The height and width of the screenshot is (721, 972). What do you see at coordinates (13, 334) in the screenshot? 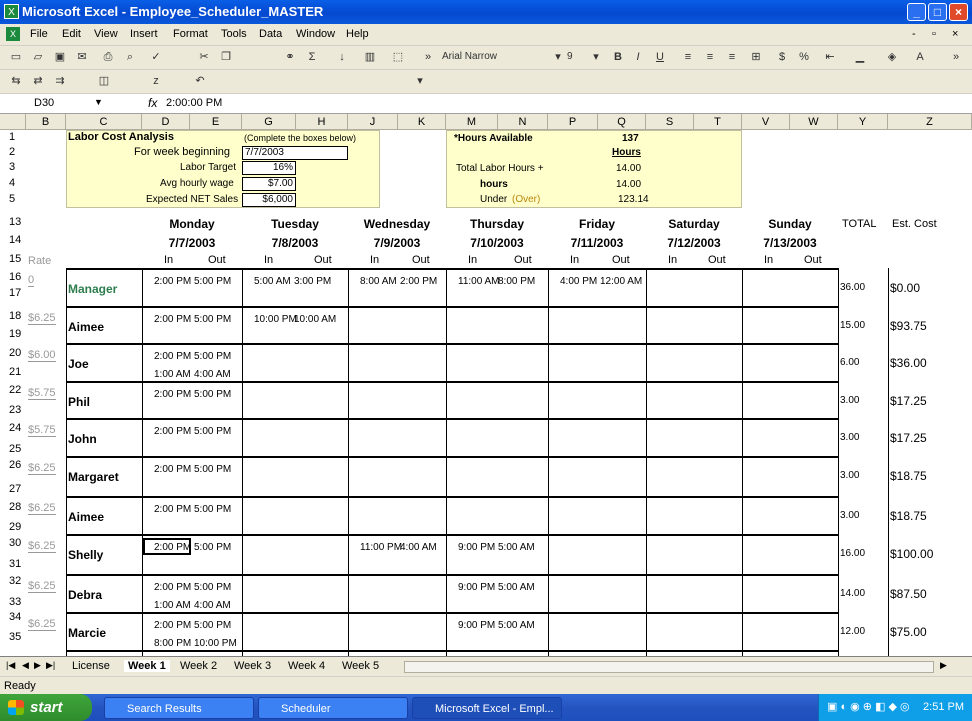
I see `row-header-19: 19` at bounding box center [13, 334].